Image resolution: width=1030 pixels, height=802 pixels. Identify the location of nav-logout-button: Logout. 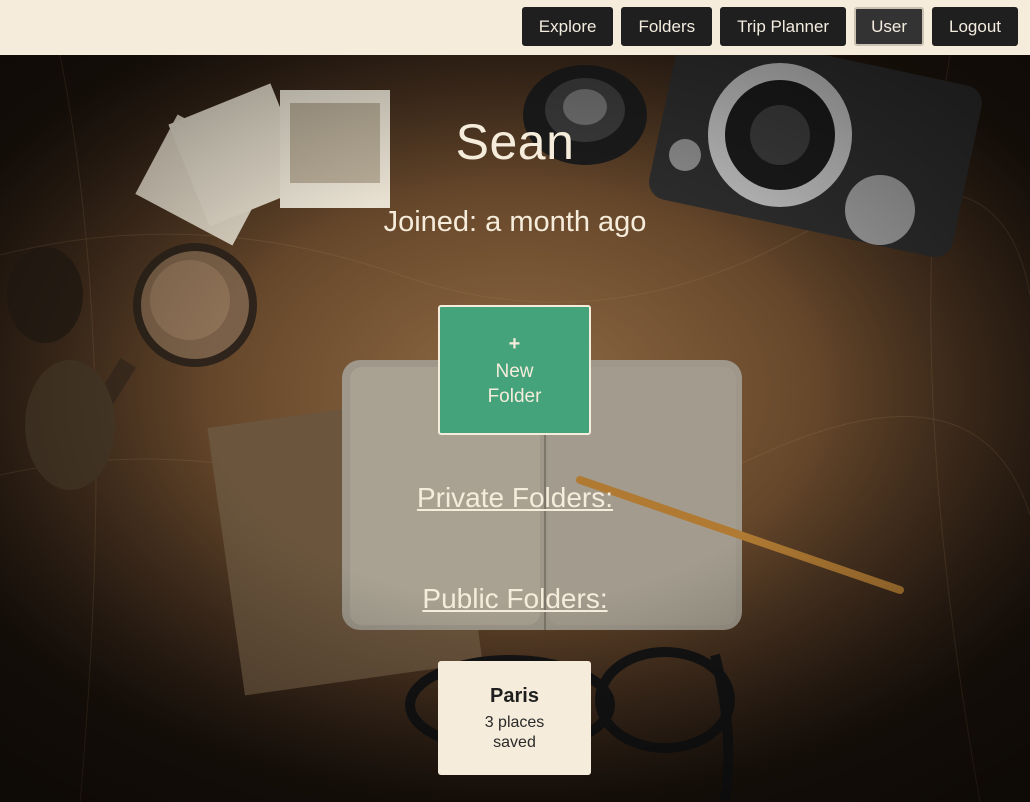
(975, 26).